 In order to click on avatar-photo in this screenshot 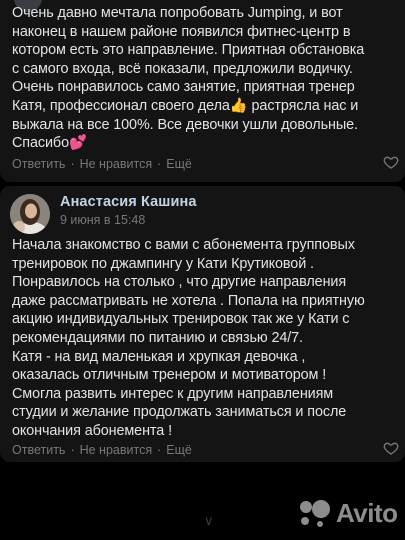, I will do `click(30, 214)`.